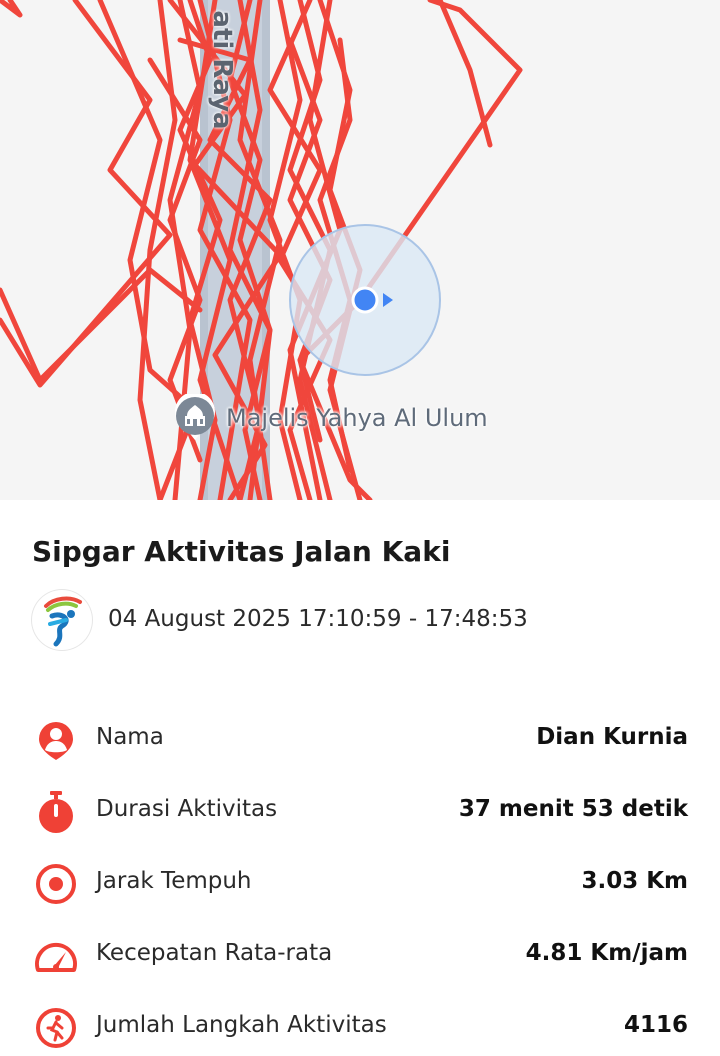 This screenshot has width=720, height=1056. What do you see at coordinates (357, 418) in the screenshot?
I see `poi-label: Majelis Yahya Al Ulum` at bounding box center [357, 418].